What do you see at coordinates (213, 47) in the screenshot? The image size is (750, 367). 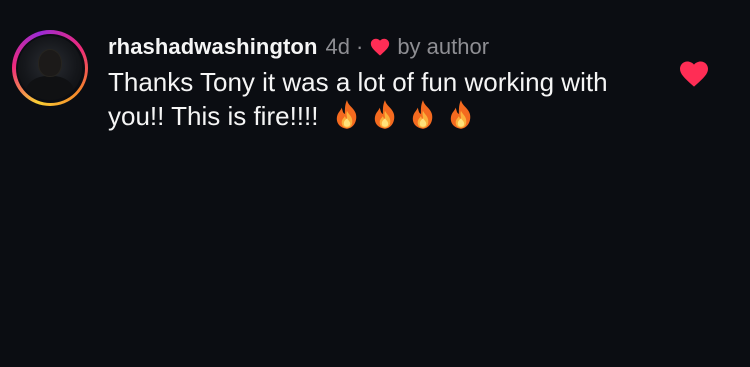 I see `username-link: rhashadwashington` at bounding box center [213, 47].